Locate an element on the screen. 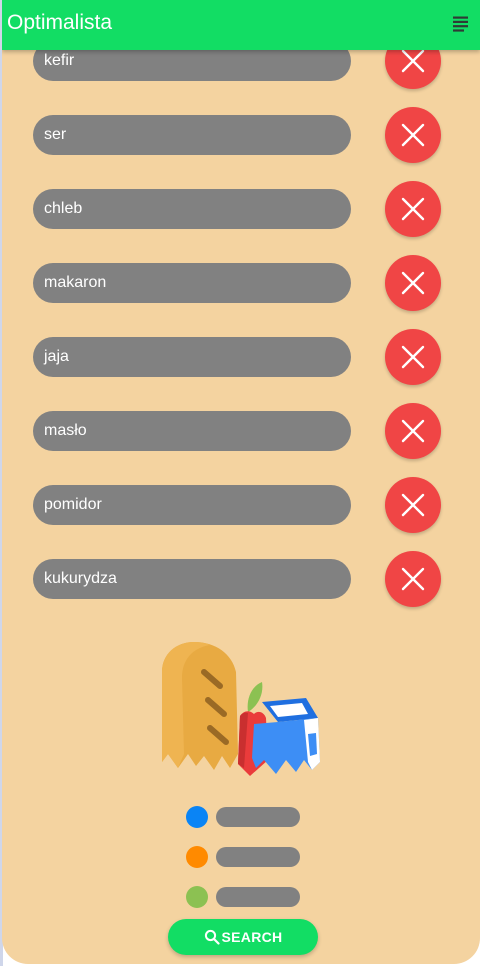 This screenshot has height=966, width=480. list-item: pomidor is located at coordinates (241, 505).